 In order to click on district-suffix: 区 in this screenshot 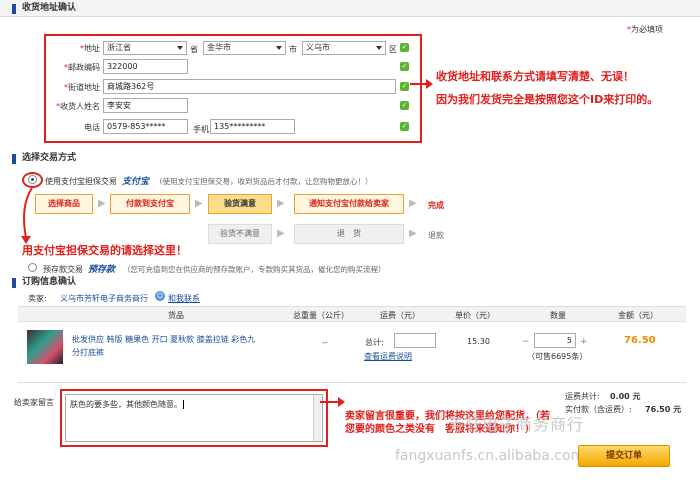, I will do `click(393, 49)`.